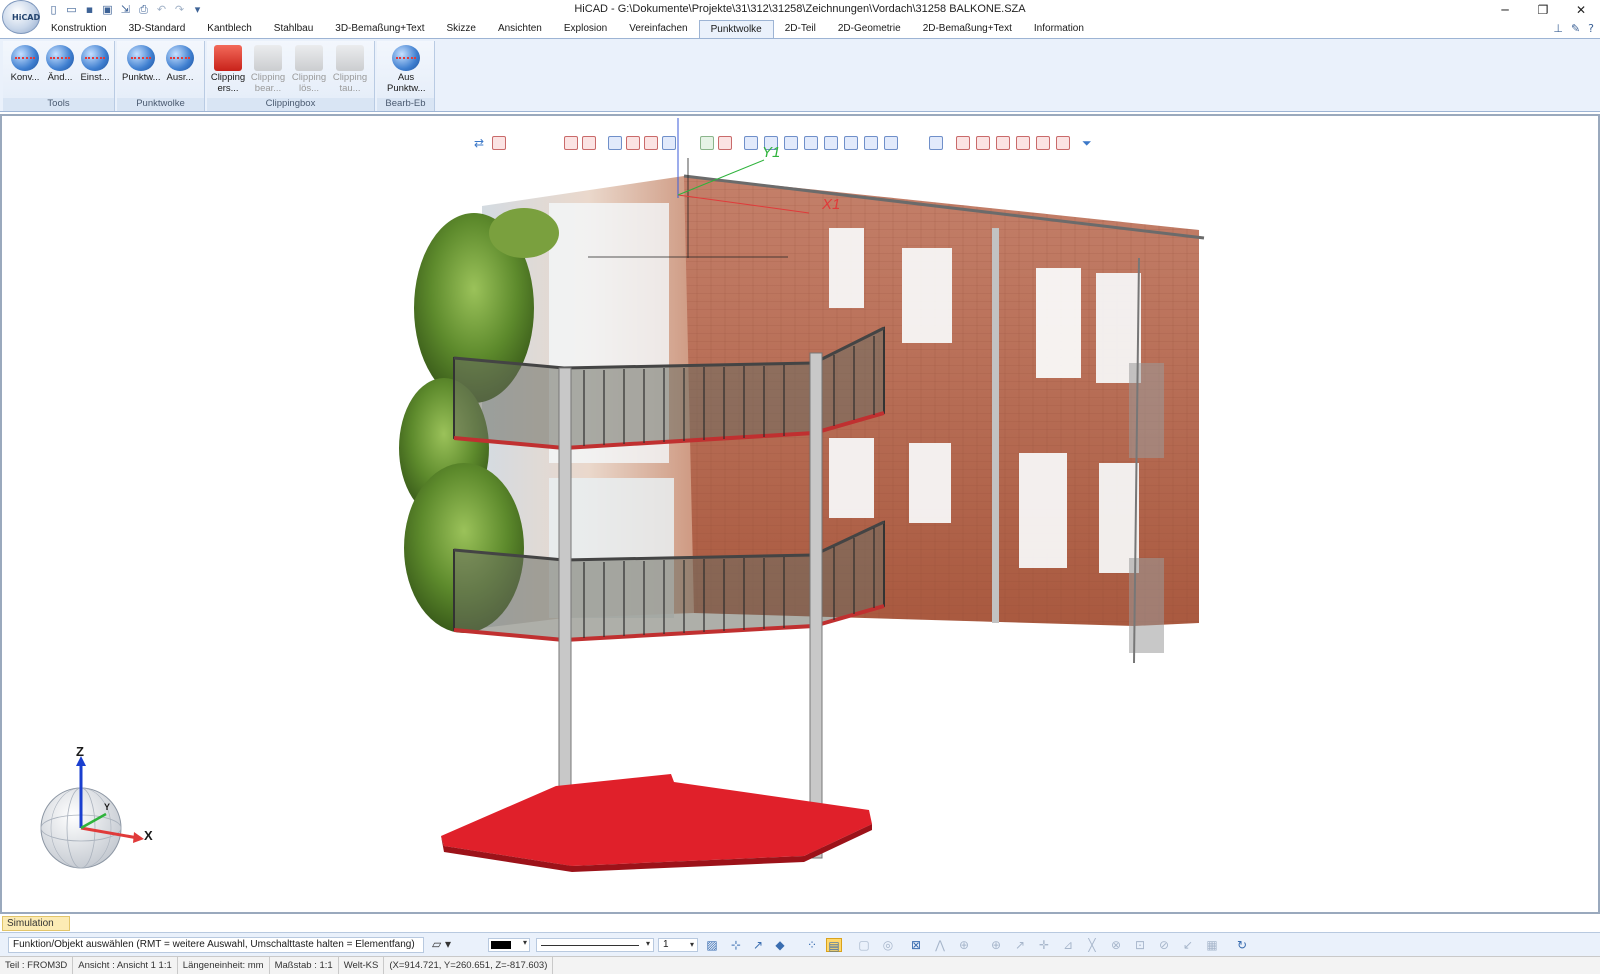 The height and width of the screenshot is (974, 1600). I want to click on pin-icon: ⊥, so click(1558, 28).